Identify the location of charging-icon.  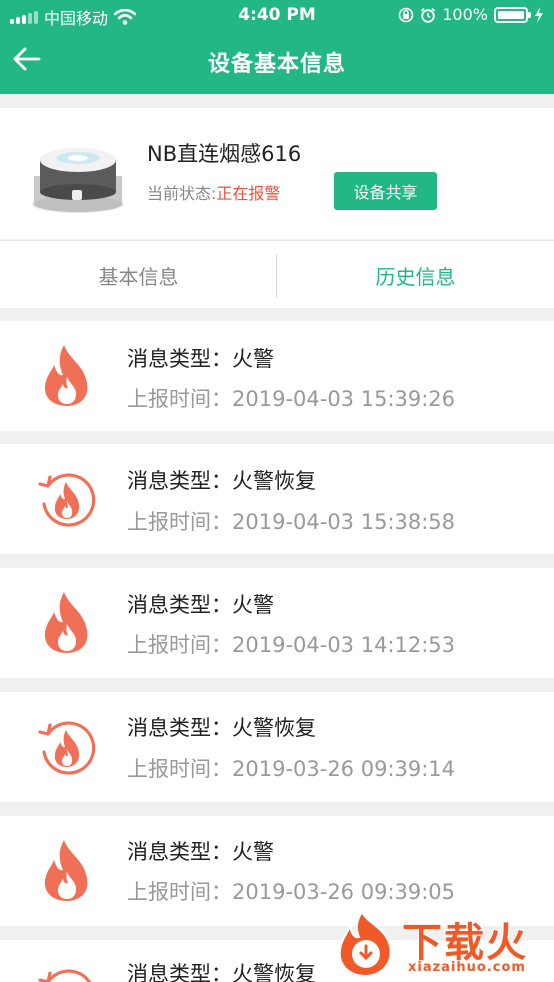
(539, 14).